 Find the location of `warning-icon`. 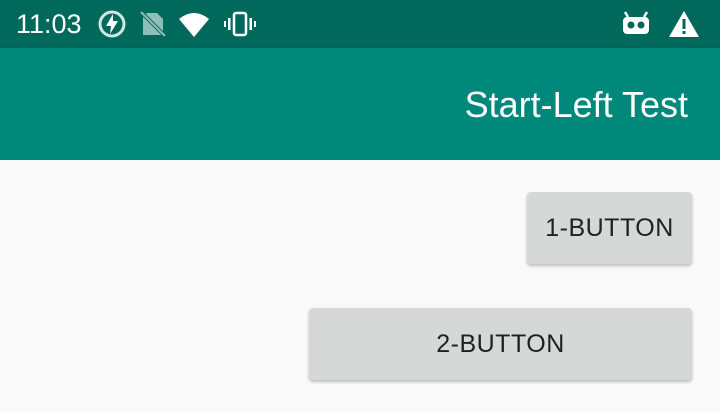

warning-icon is located at coordinates (684, 24).